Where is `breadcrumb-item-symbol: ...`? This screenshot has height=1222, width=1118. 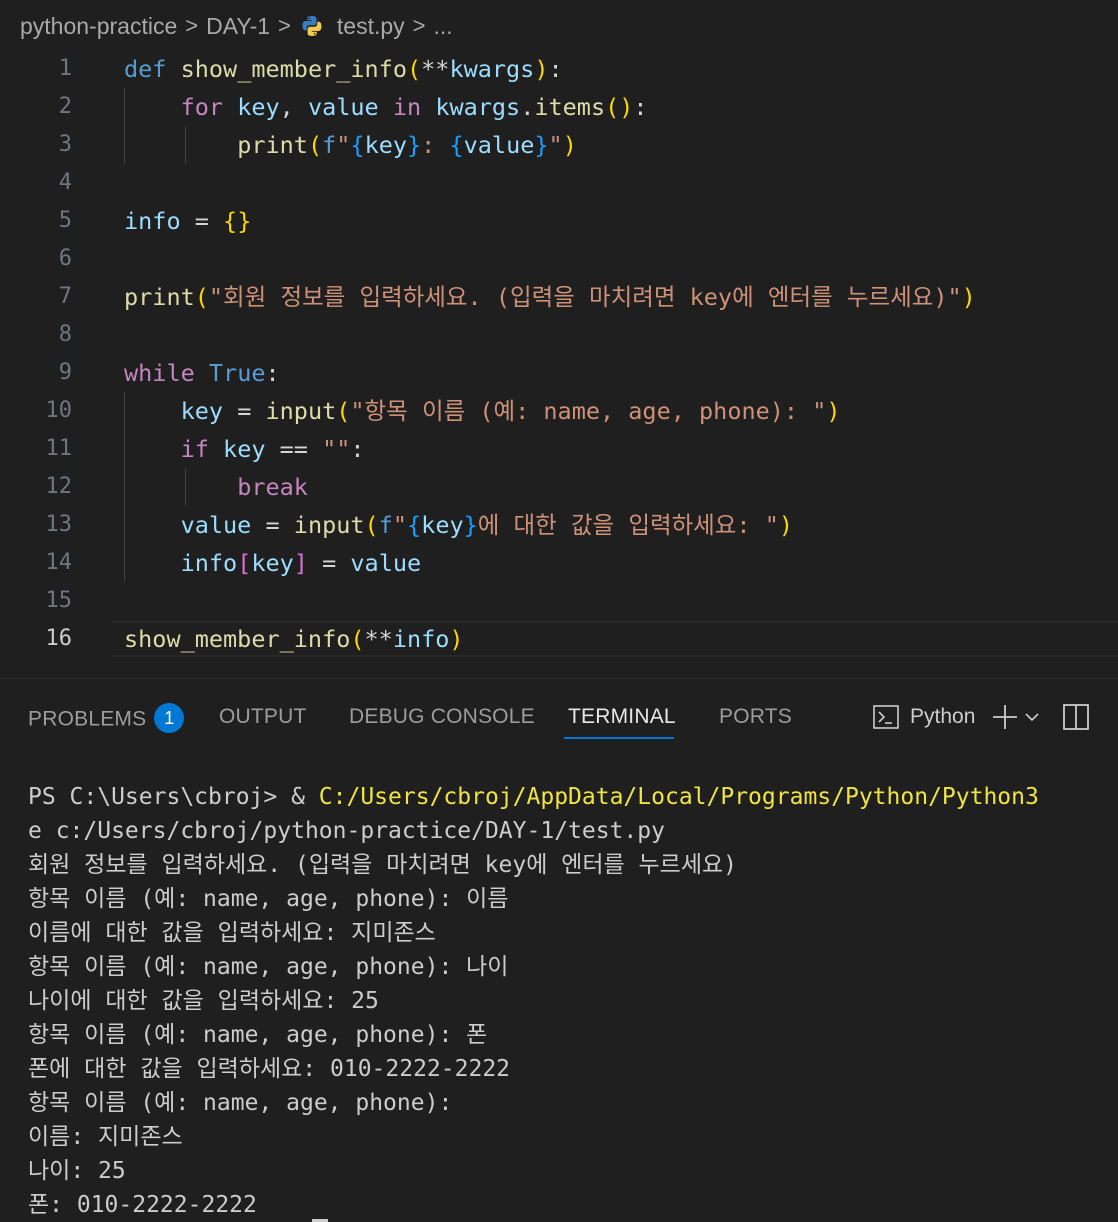 breadcrumb-item-symbol: ... is located at coordinates (443, 26).